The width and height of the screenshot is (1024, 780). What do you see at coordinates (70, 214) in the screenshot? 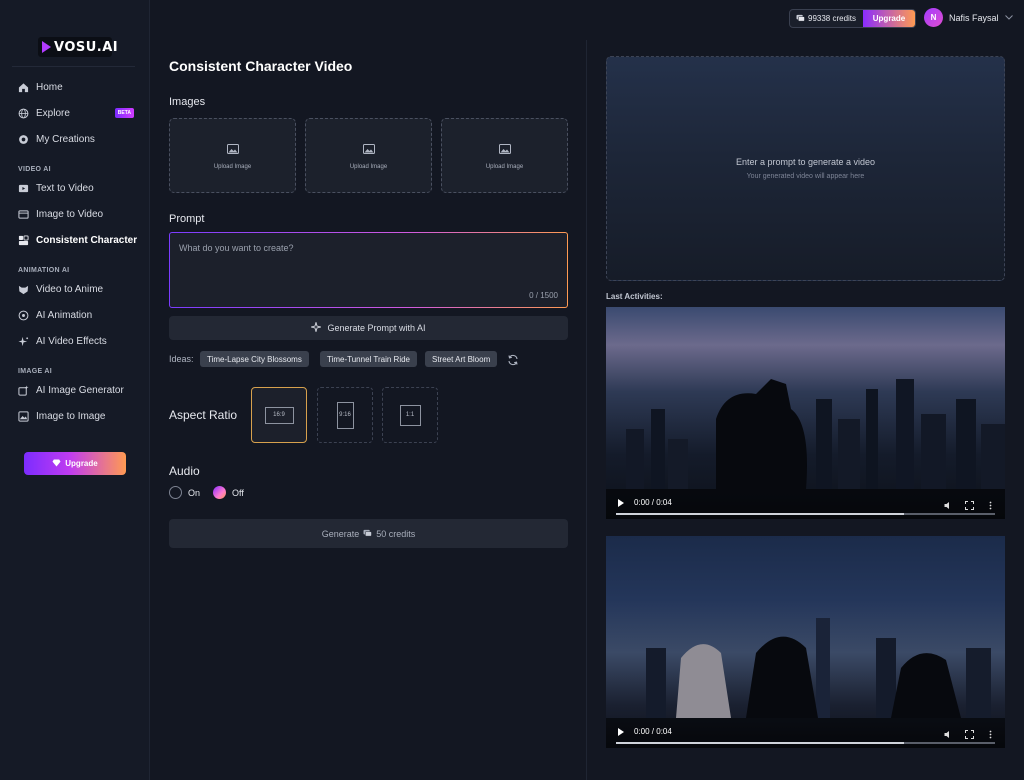
I see `sidebar-item-label: Image to Video` at bounding box center [70, 214].